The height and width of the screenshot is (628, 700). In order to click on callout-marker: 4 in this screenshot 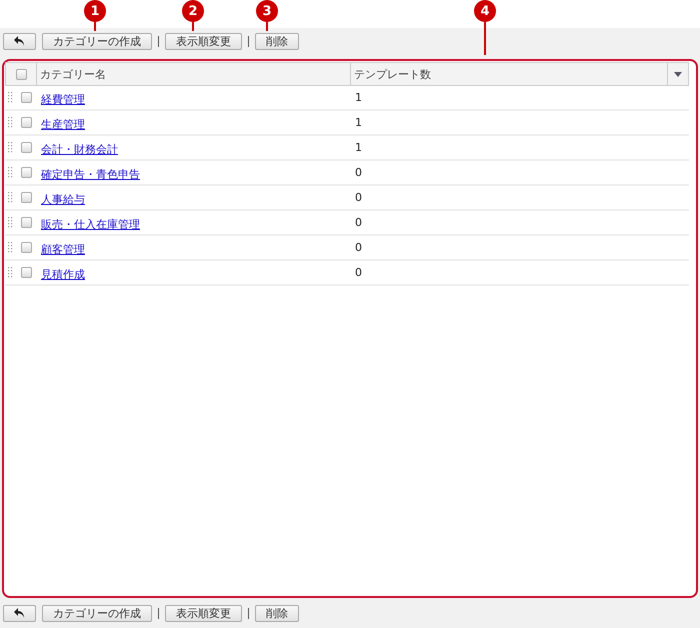, I will do `click(485, 11)`.